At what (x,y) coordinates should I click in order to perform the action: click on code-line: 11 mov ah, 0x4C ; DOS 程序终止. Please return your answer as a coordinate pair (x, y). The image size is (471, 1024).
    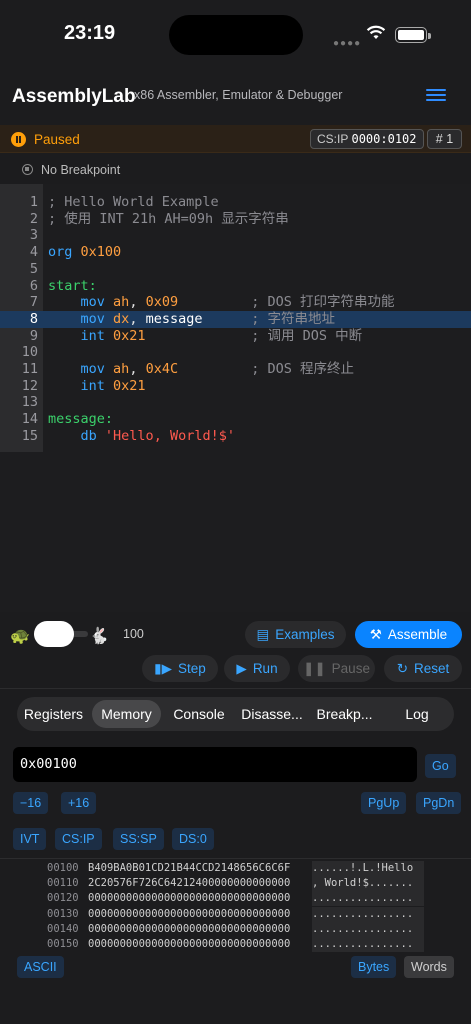
    Looking at the image, I should click on (235, 369).